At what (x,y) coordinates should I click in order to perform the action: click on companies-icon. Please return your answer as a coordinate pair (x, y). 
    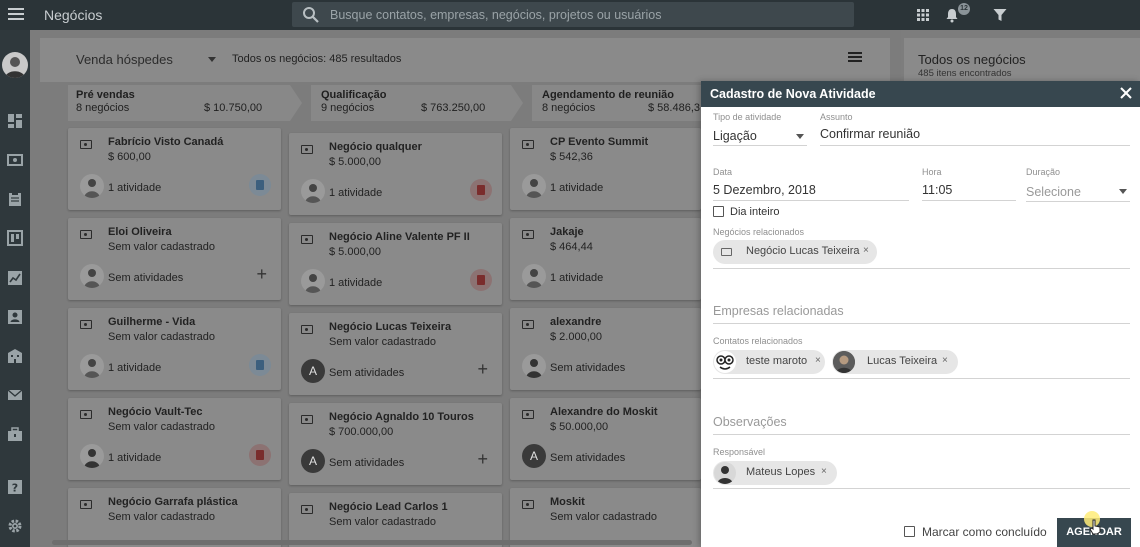
    Looking at the image, I should click on (15, 356).